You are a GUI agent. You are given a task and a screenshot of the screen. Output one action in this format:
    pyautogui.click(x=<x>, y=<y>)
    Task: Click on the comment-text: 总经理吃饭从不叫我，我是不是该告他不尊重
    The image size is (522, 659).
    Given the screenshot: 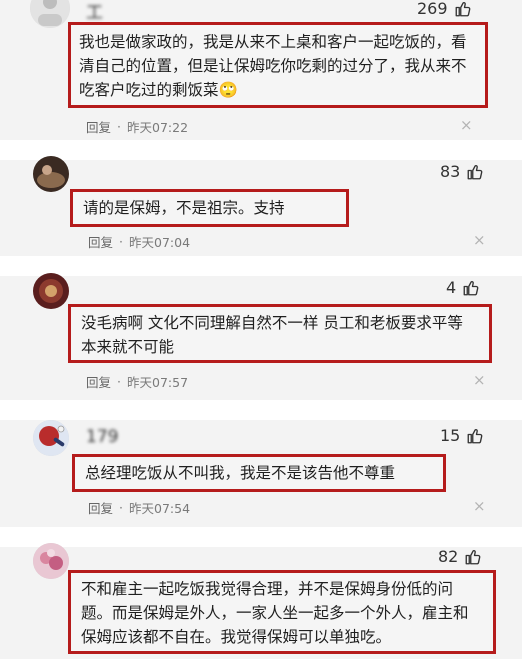 What is the action you would take?
    pyautogui.click(x=259, y=473)
    